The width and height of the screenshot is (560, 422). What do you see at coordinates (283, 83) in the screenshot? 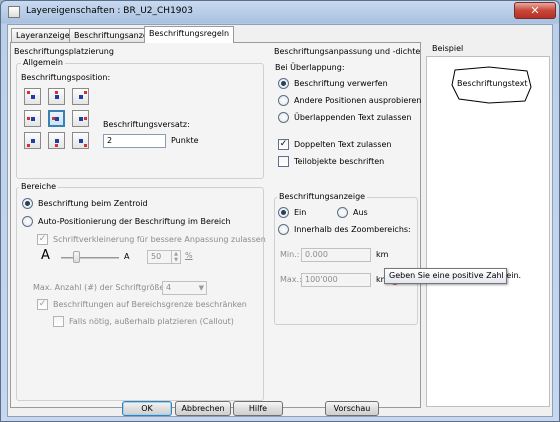
I see `discard-label-radio` at bounding box center [283, 83].